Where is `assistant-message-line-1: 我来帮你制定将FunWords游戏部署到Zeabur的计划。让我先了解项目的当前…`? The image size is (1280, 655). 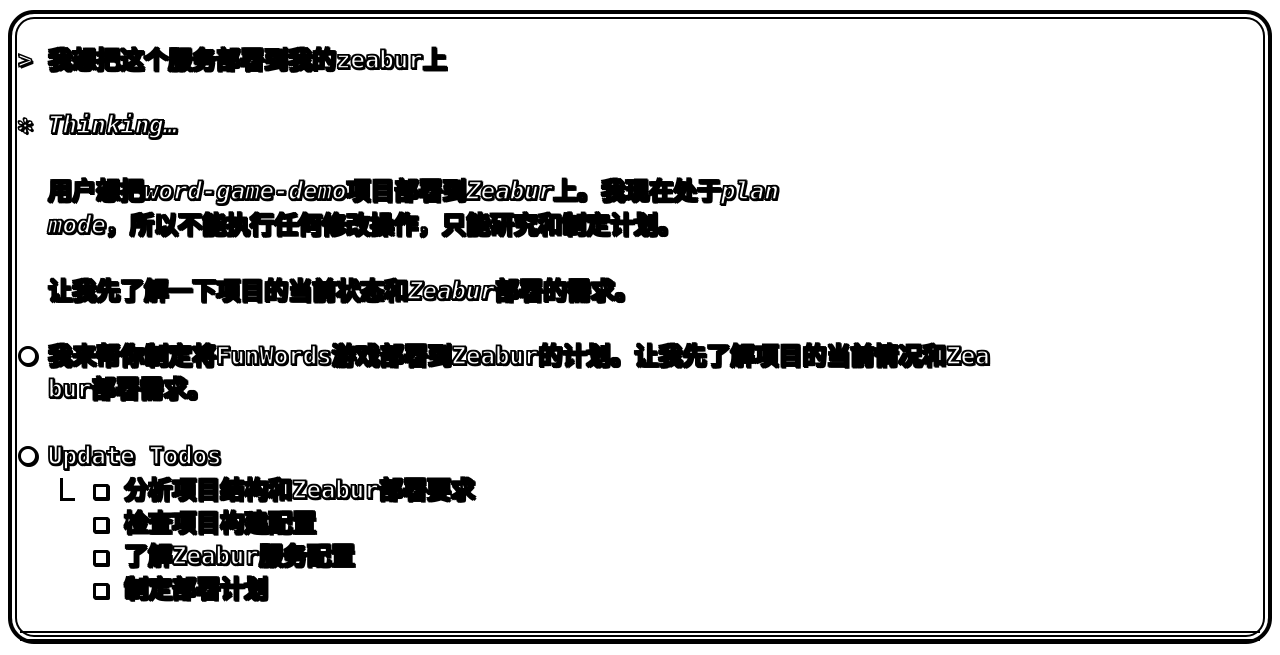 assistant-message-line-1: 我来帮你制定将FunWords游戏部署到Zeabur的计划。让我先了解项目的当前… is located at coordinates (518, 355).